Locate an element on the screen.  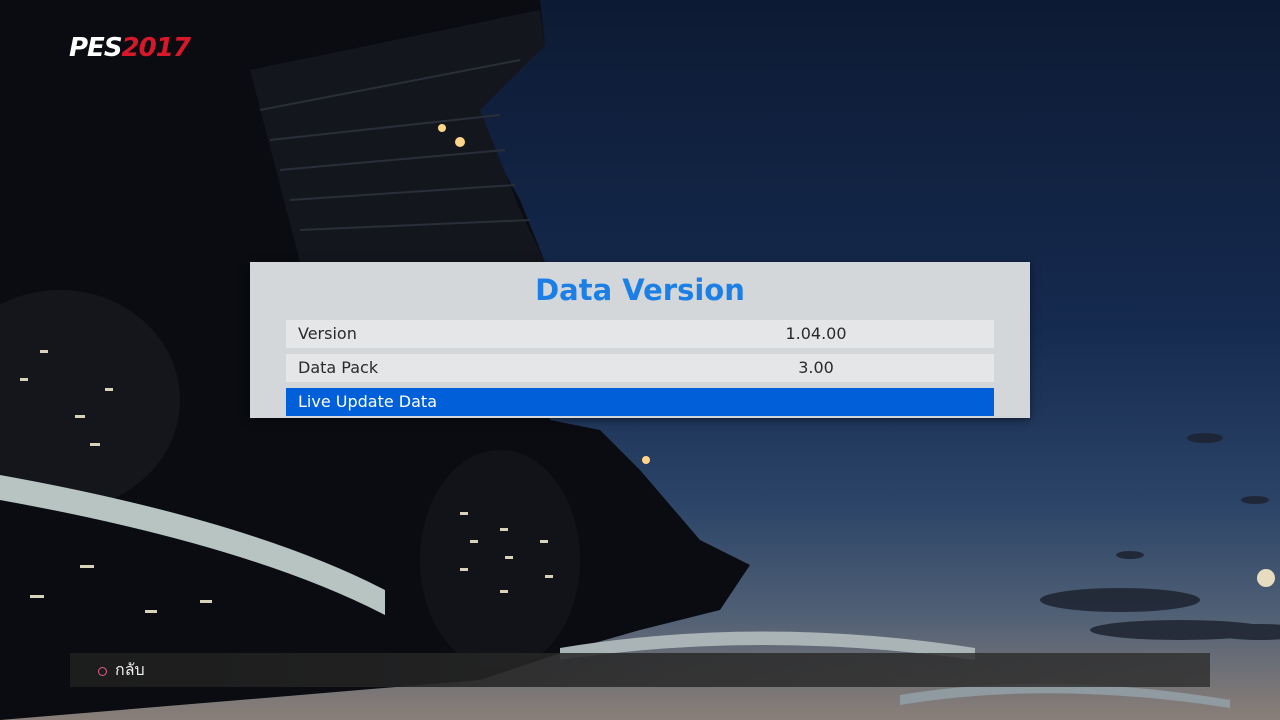
live-update-data-row: Live Update Data is located at coordinates (640, 402).